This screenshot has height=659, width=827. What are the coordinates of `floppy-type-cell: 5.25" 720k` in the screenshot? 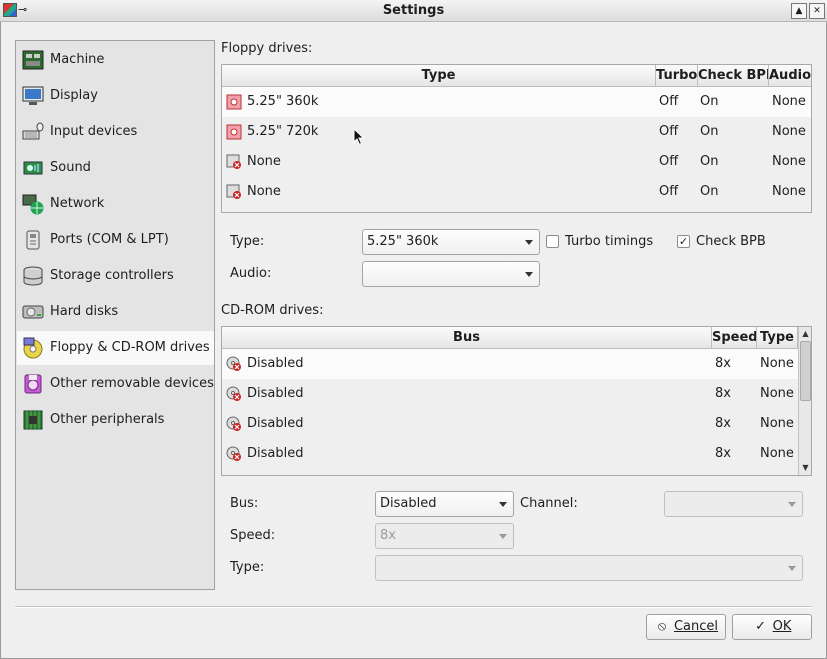 It's located at (283, 131).